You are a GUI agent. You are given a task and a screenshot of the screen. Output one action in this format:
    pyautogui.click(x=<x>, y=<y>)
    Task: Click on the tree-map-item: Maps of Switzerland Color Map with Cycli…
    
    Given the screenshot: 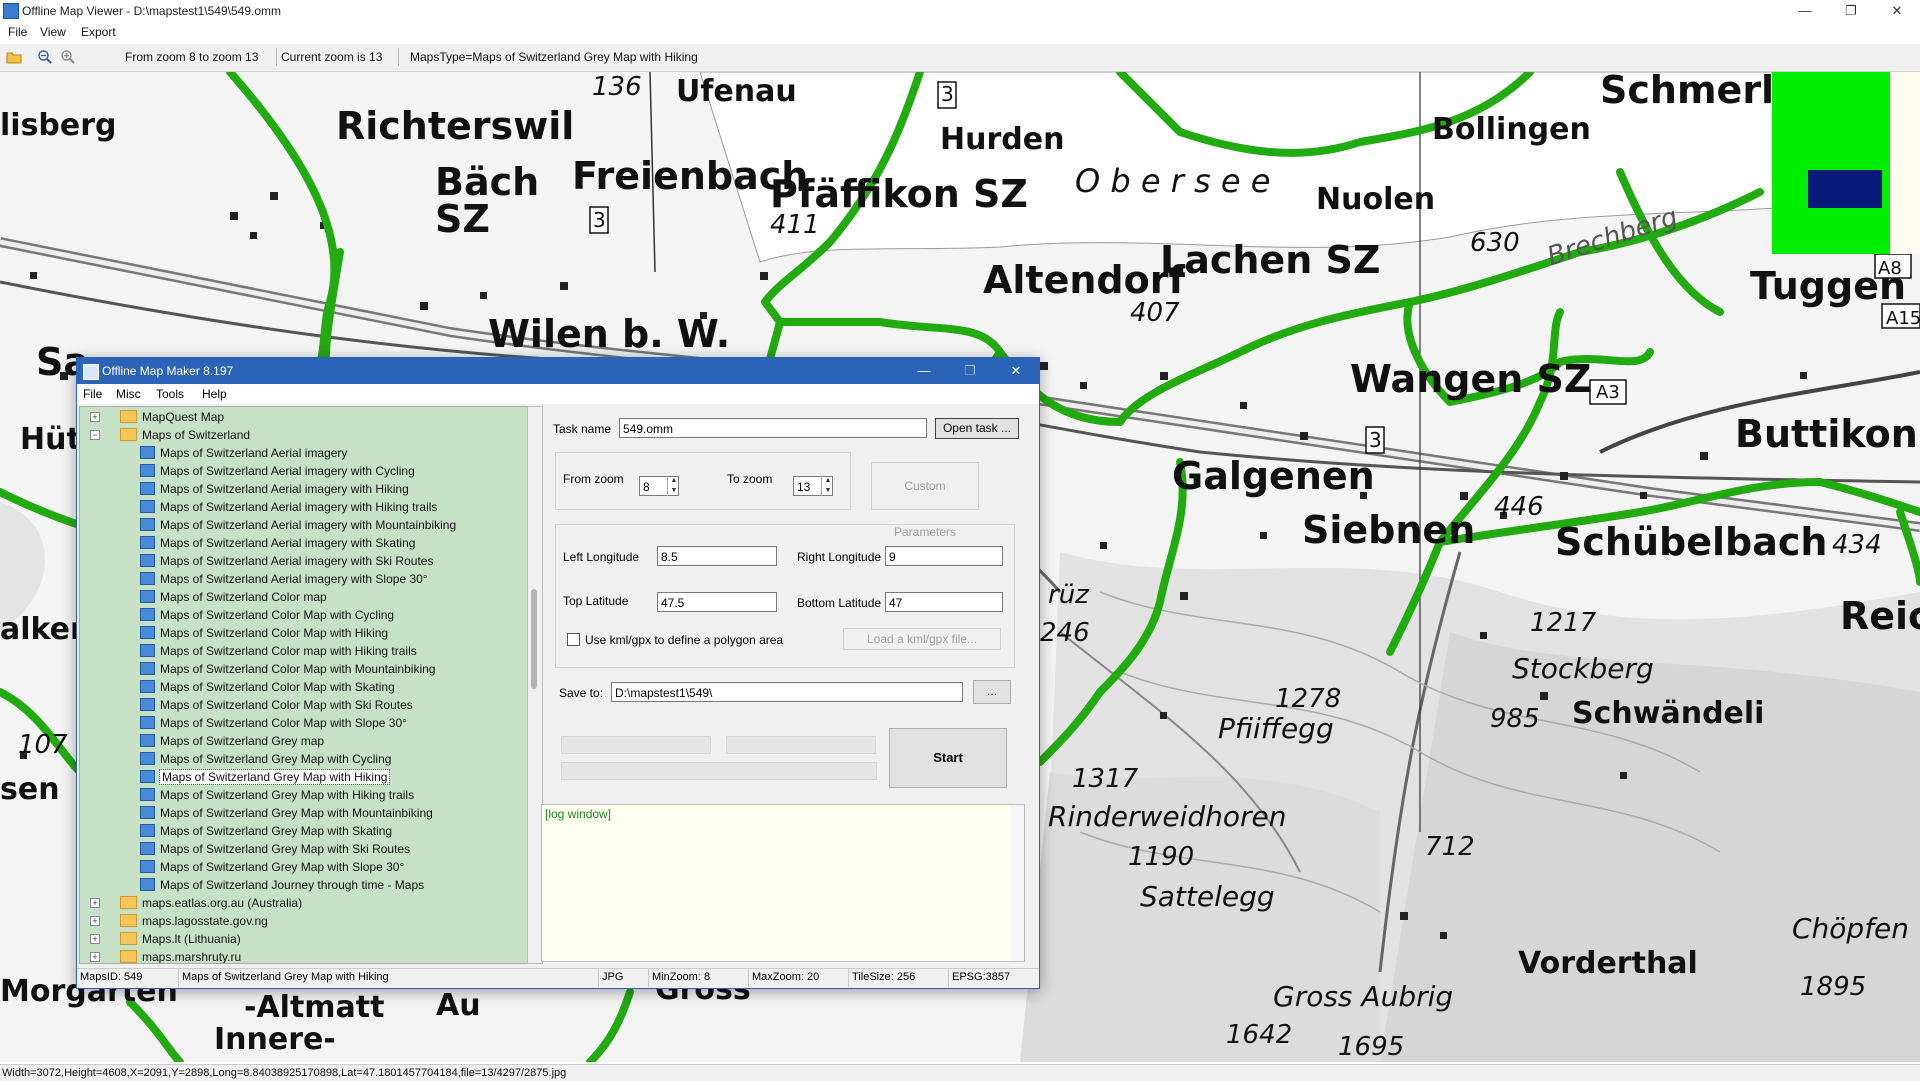 What is the action you would take?
    pyautogui.click(x=267, y=615)
    